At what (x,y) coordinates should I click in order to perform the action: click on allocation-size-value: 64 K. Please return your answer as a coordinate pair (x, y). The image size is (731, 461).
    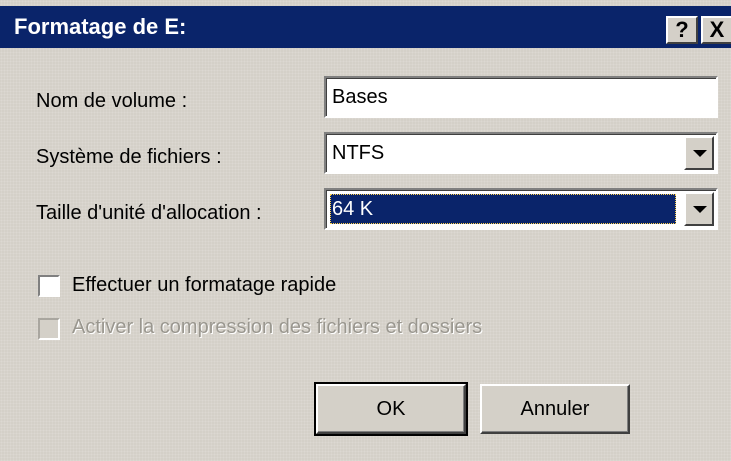
    Looking at the image, I should click on (353, 209).